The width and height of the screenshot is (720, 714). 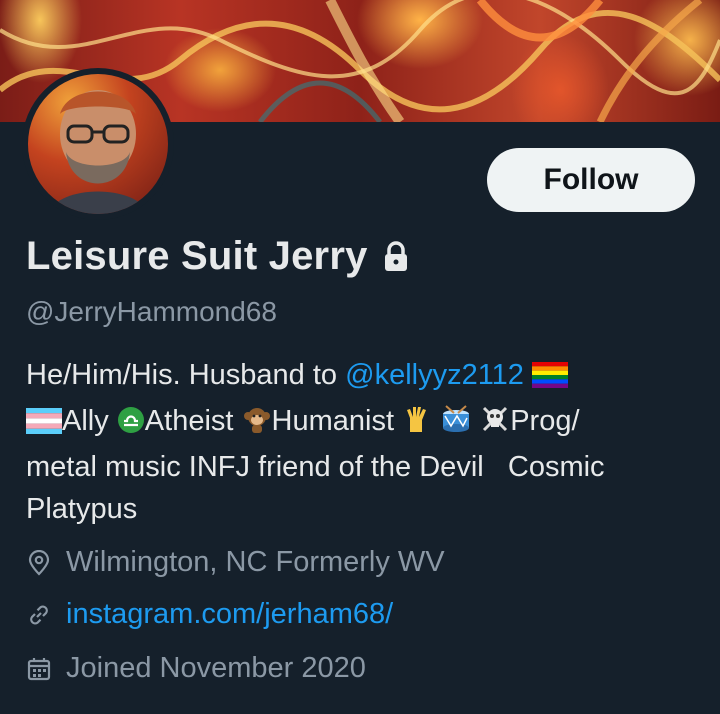 What do you see at coordinates (333, 421) in the screenshot?
I see `bio-text: Humanist` at bounding box center [333, 421].